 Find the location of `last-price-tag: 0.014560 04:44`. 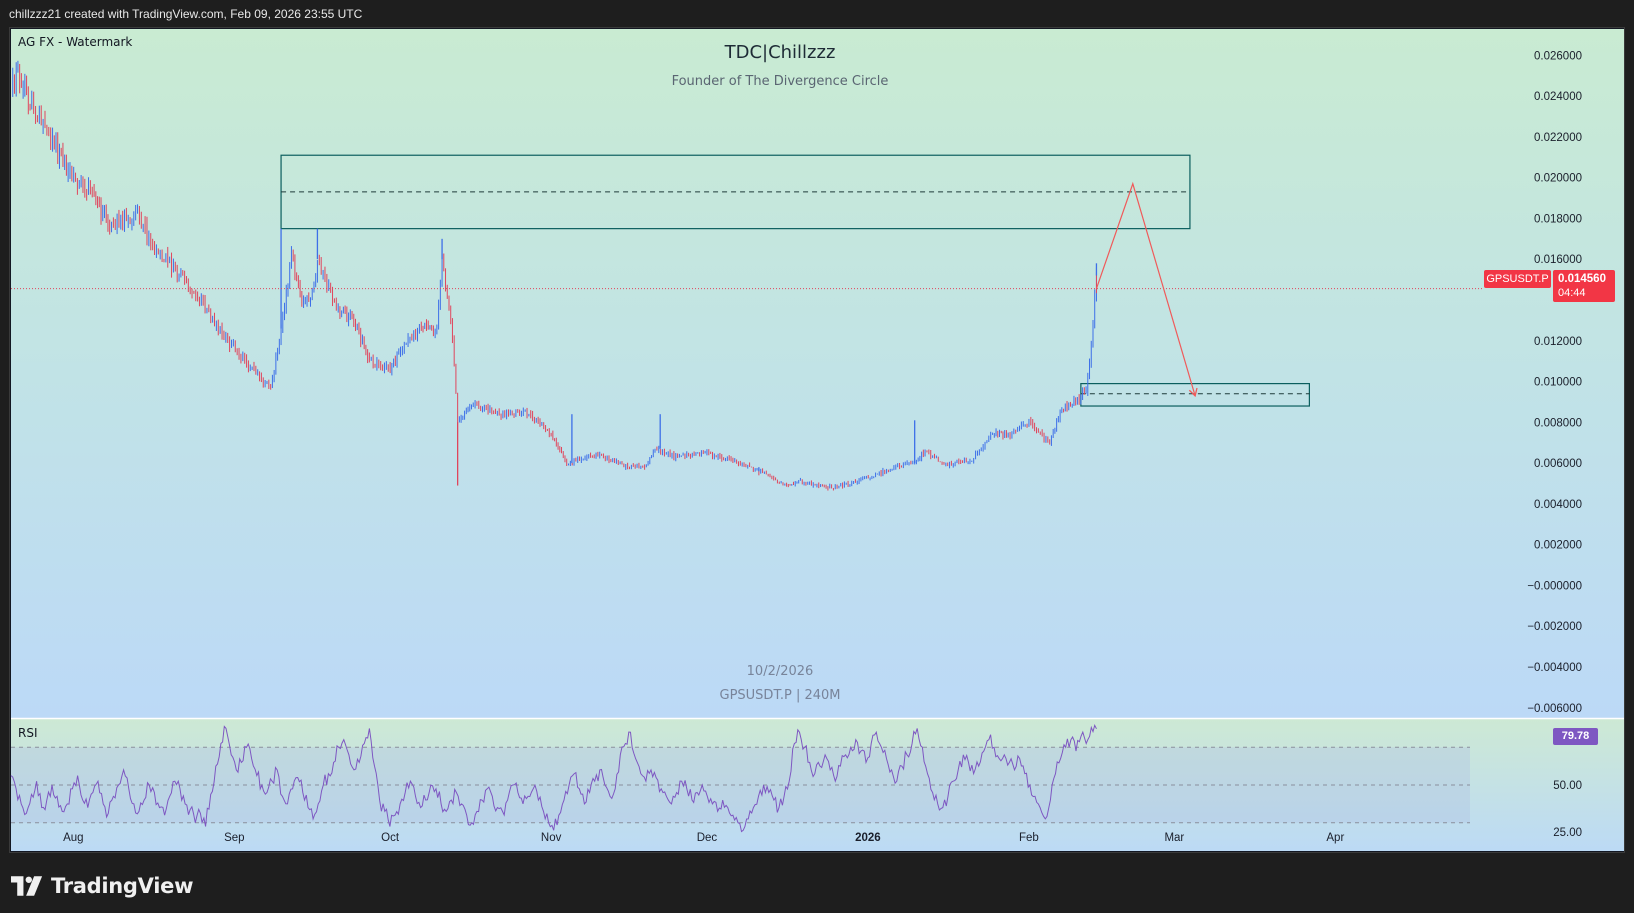

last-price-tag: 0.014560 04:44 is located at coordinates (1584, 286).